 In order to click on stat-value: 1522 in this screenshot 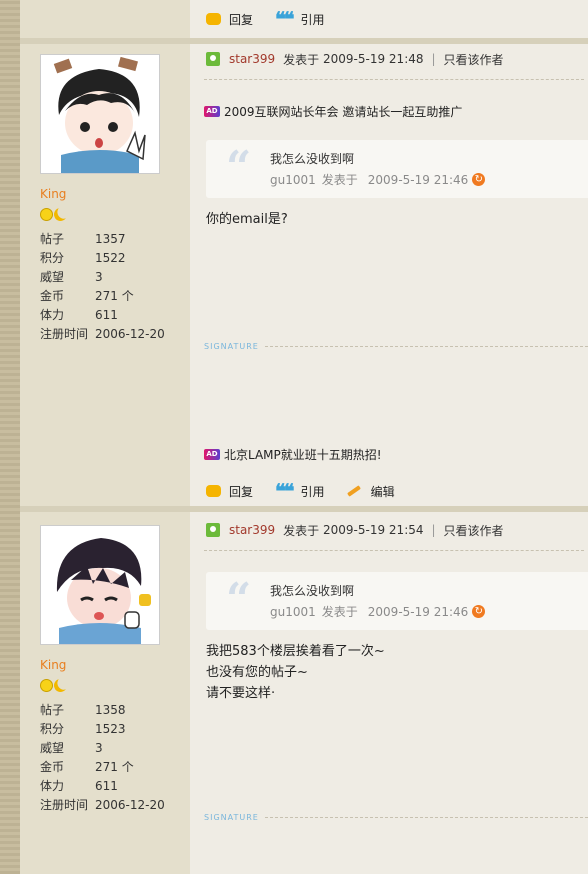, I will do `click(110, 258)`.